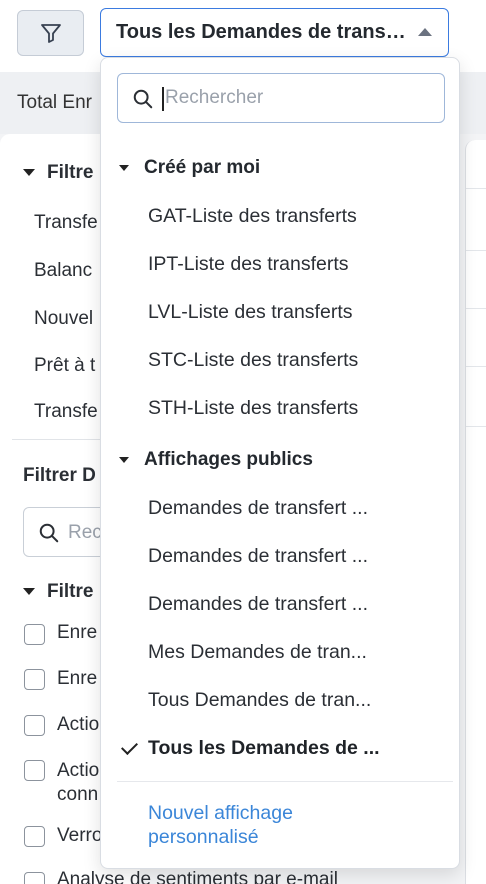 The image size is (486, 884). Describe the element at coordinates (285, 781) in the screenshot. I see `menu-divider` at that location.